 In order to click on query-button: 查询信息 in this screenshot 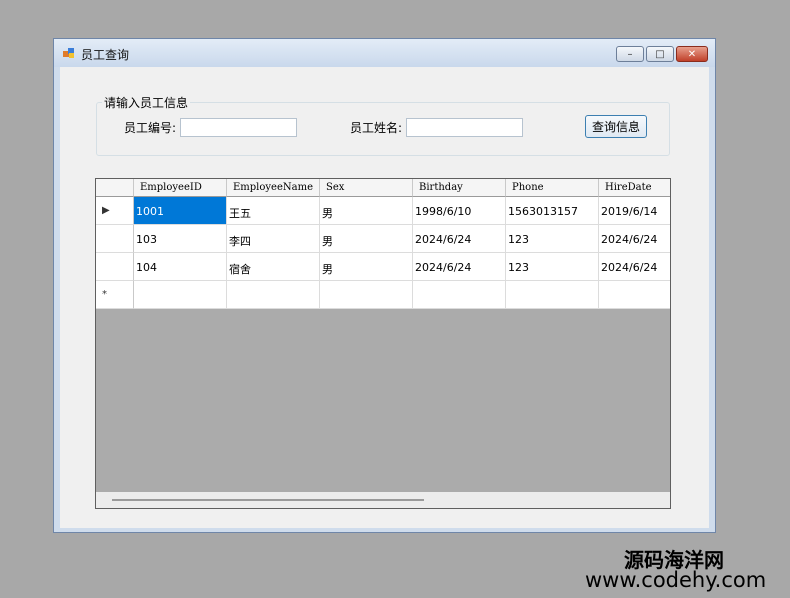, I will do `click(616, 126)`.